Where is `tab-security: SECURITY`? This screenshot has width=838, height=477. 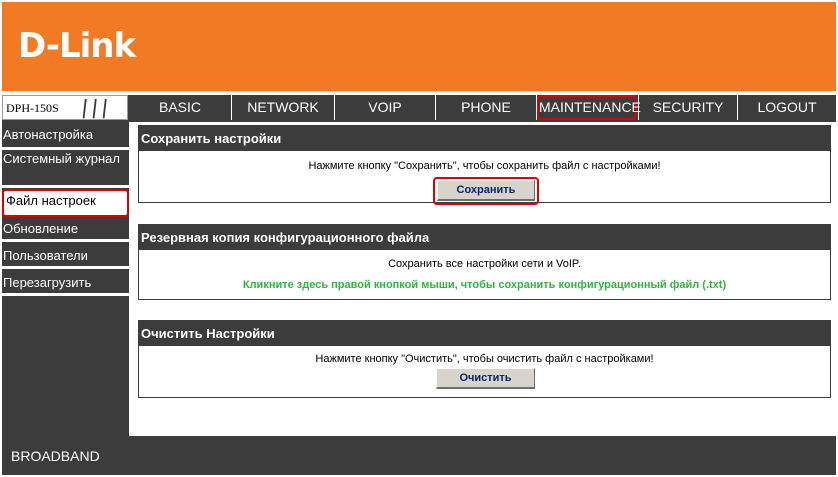
tab-security: SECURITY is located at coordinates (688, 107).